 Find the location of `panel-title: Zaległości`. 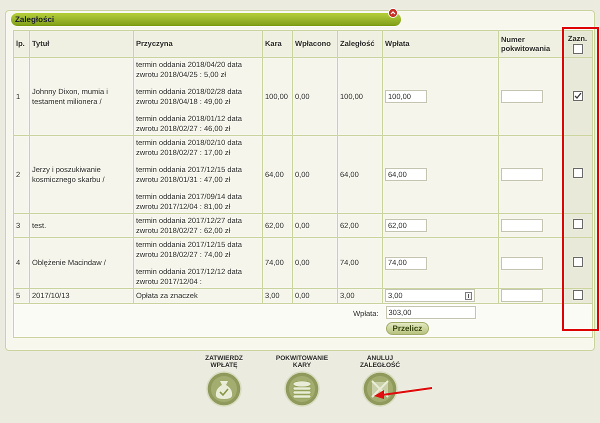

panel-title: Zaległości is located at coordinates (206, 19).